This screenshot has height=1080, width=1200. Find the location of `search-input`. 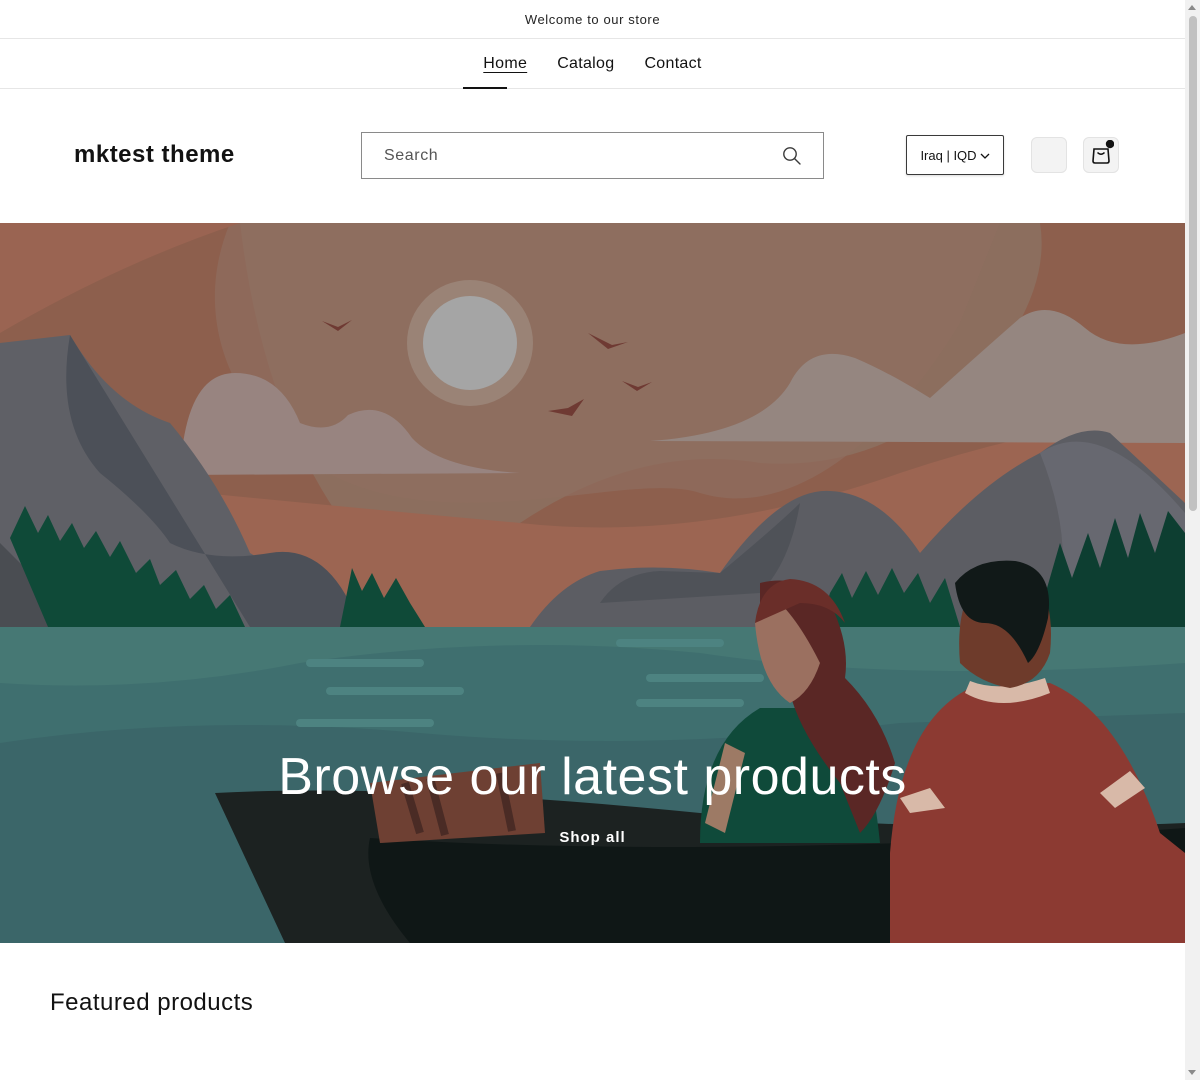

search-input is located at coordinates (581, 155).